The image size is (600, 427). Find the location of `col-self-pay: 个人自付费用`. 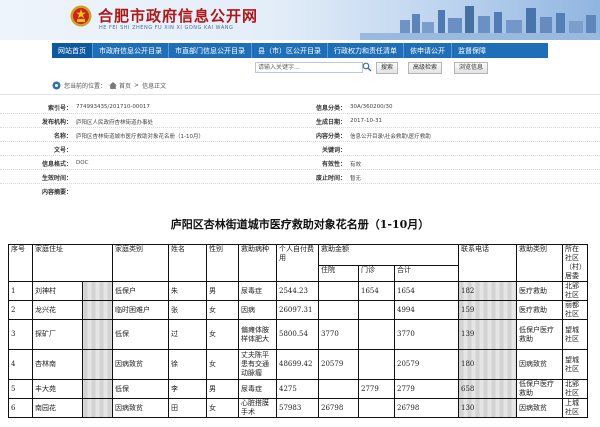

col-self-pay: 个人自付费用 is located at coordinates (297, 263).